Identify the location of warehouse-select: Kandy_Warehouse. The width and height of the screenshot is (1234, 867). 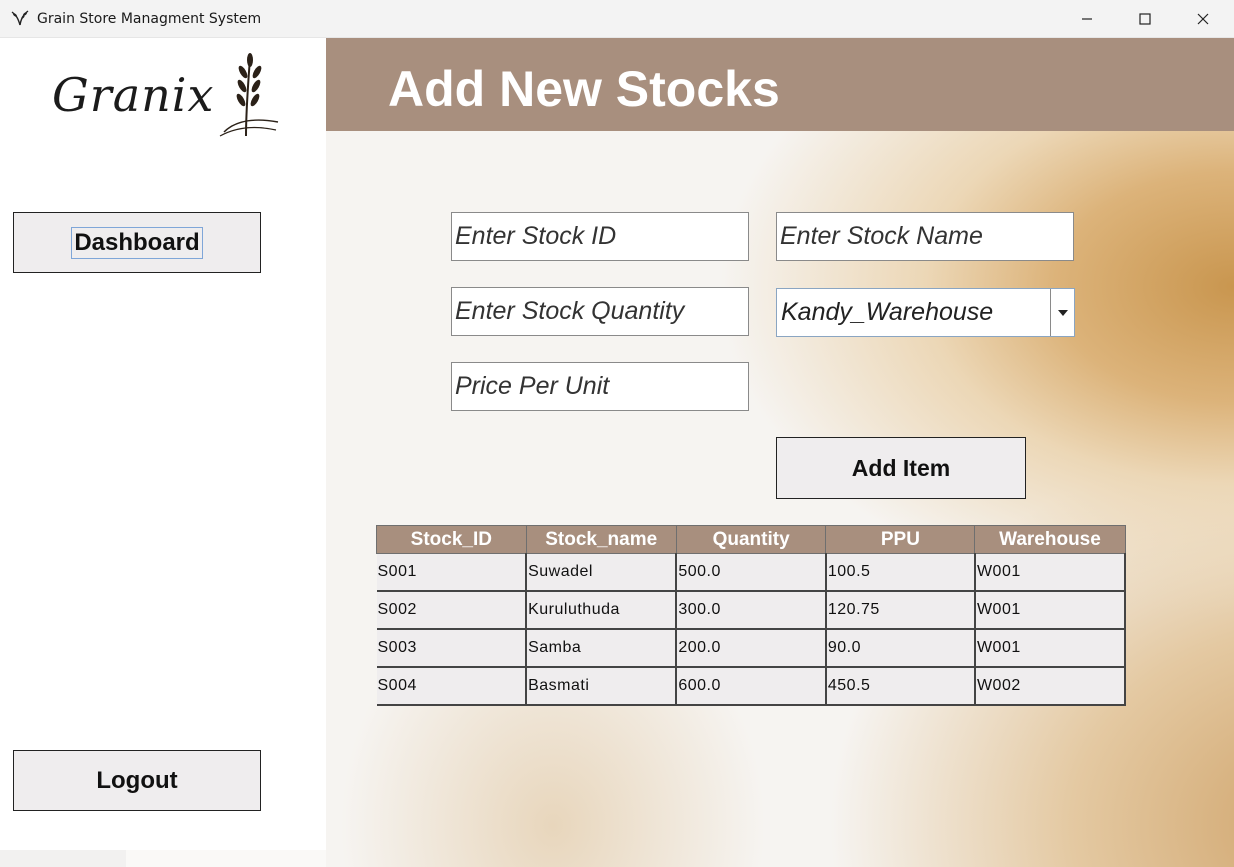
(925, 312).